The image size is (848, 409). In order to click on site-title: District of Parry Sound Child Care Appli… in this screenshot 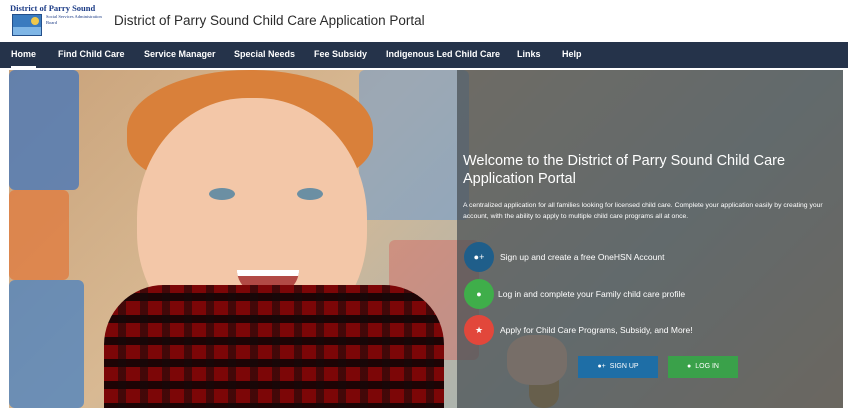, I will do `click(269, 20)`.